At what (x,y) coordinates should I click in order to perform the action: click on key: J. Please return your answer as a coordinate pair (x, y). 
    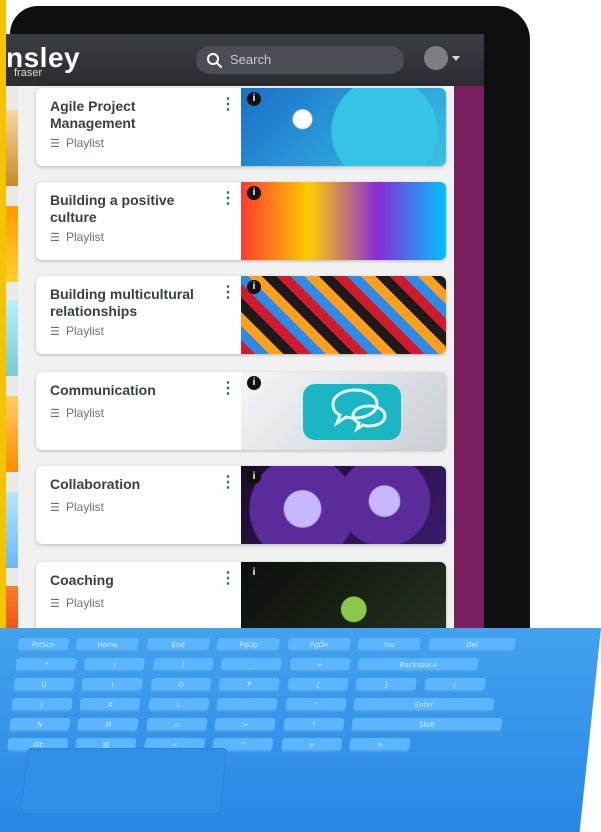
    Looking at the image, I should click on (42, 705).